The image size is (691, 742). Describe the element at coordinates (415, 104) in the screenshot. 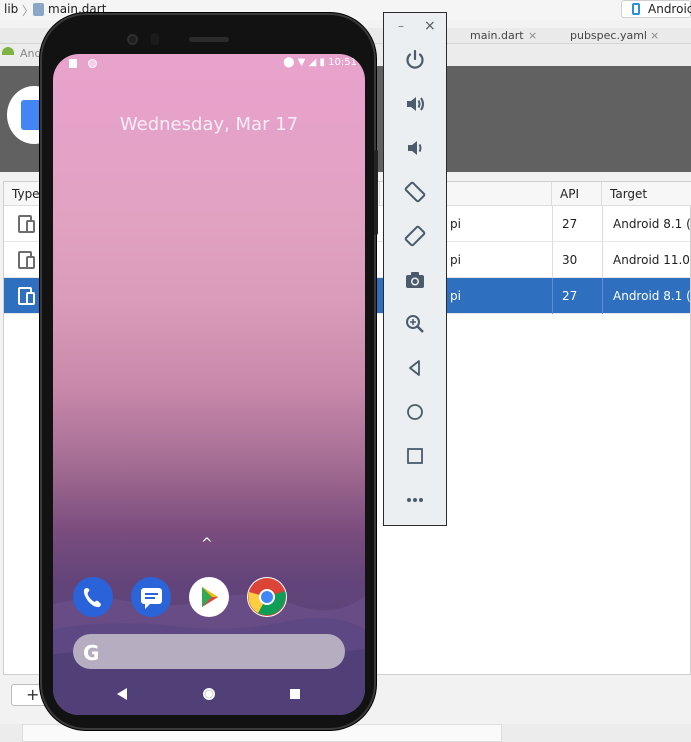

I see `volume-up-icon` at that location.